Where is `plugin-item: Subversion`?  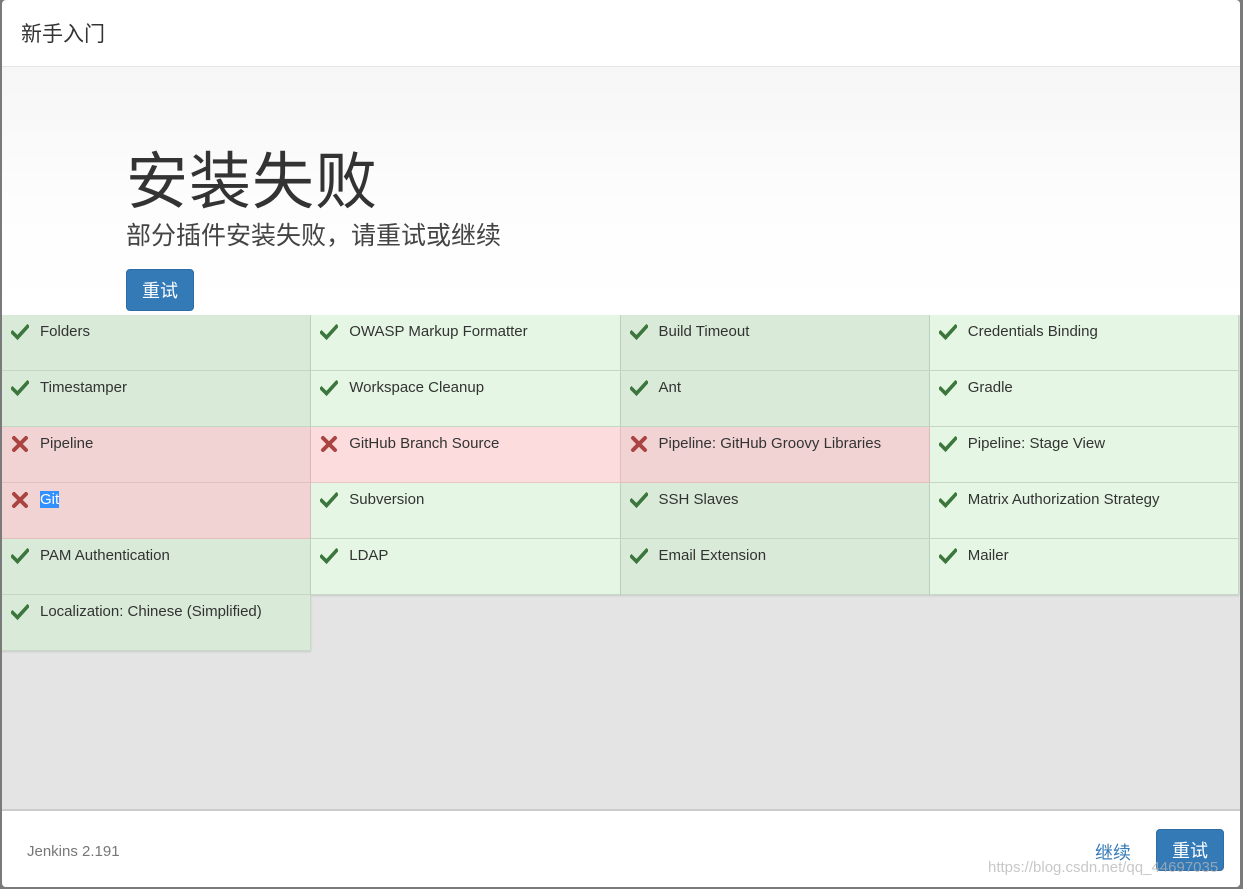
plugin-item: Subversion is located at coordinates (466, 511).